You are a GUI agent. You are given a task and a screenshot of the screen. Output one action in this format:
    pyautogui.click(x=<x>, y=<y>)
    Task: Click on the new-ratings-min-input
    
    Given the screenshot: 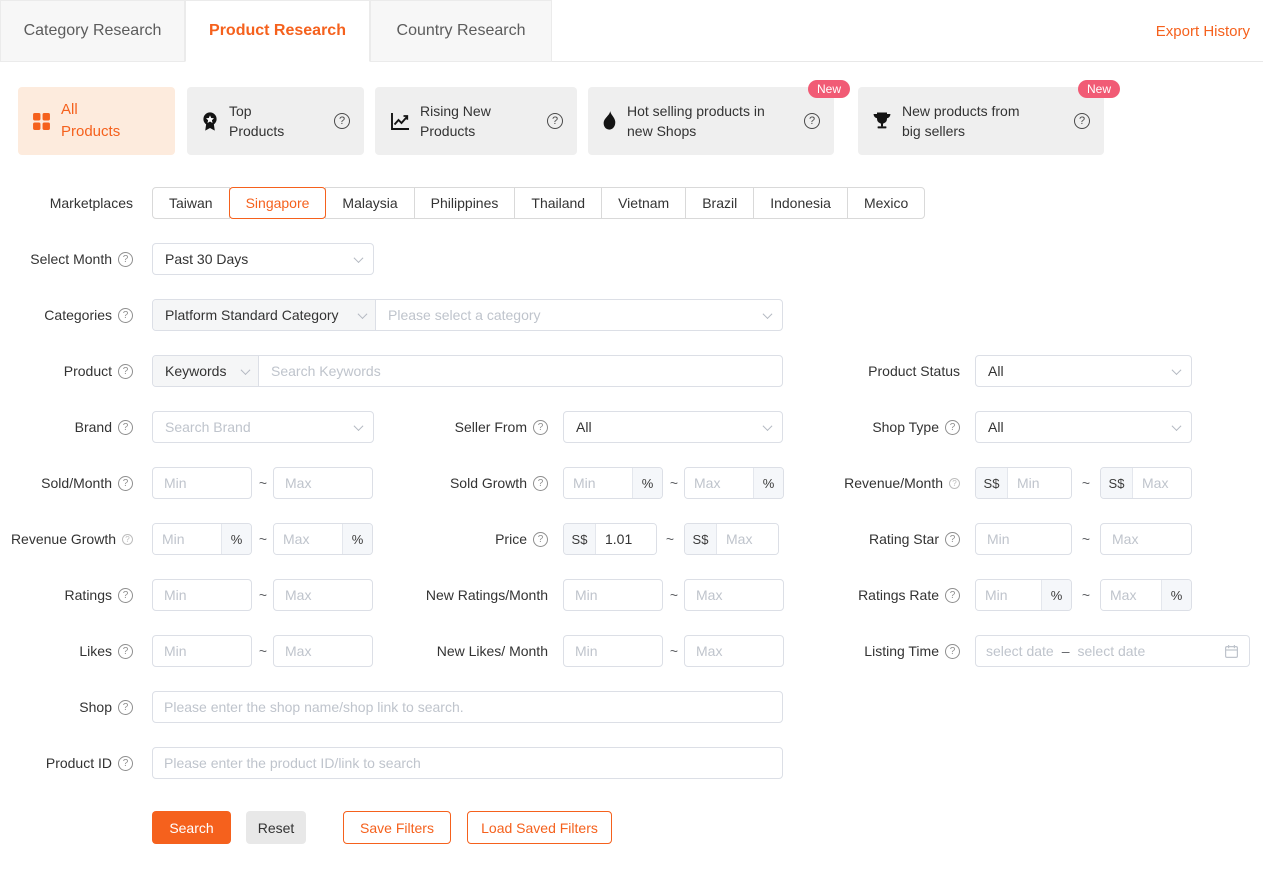 What is the action you would take?
    pyautogui.click(x=613, y=595)
    